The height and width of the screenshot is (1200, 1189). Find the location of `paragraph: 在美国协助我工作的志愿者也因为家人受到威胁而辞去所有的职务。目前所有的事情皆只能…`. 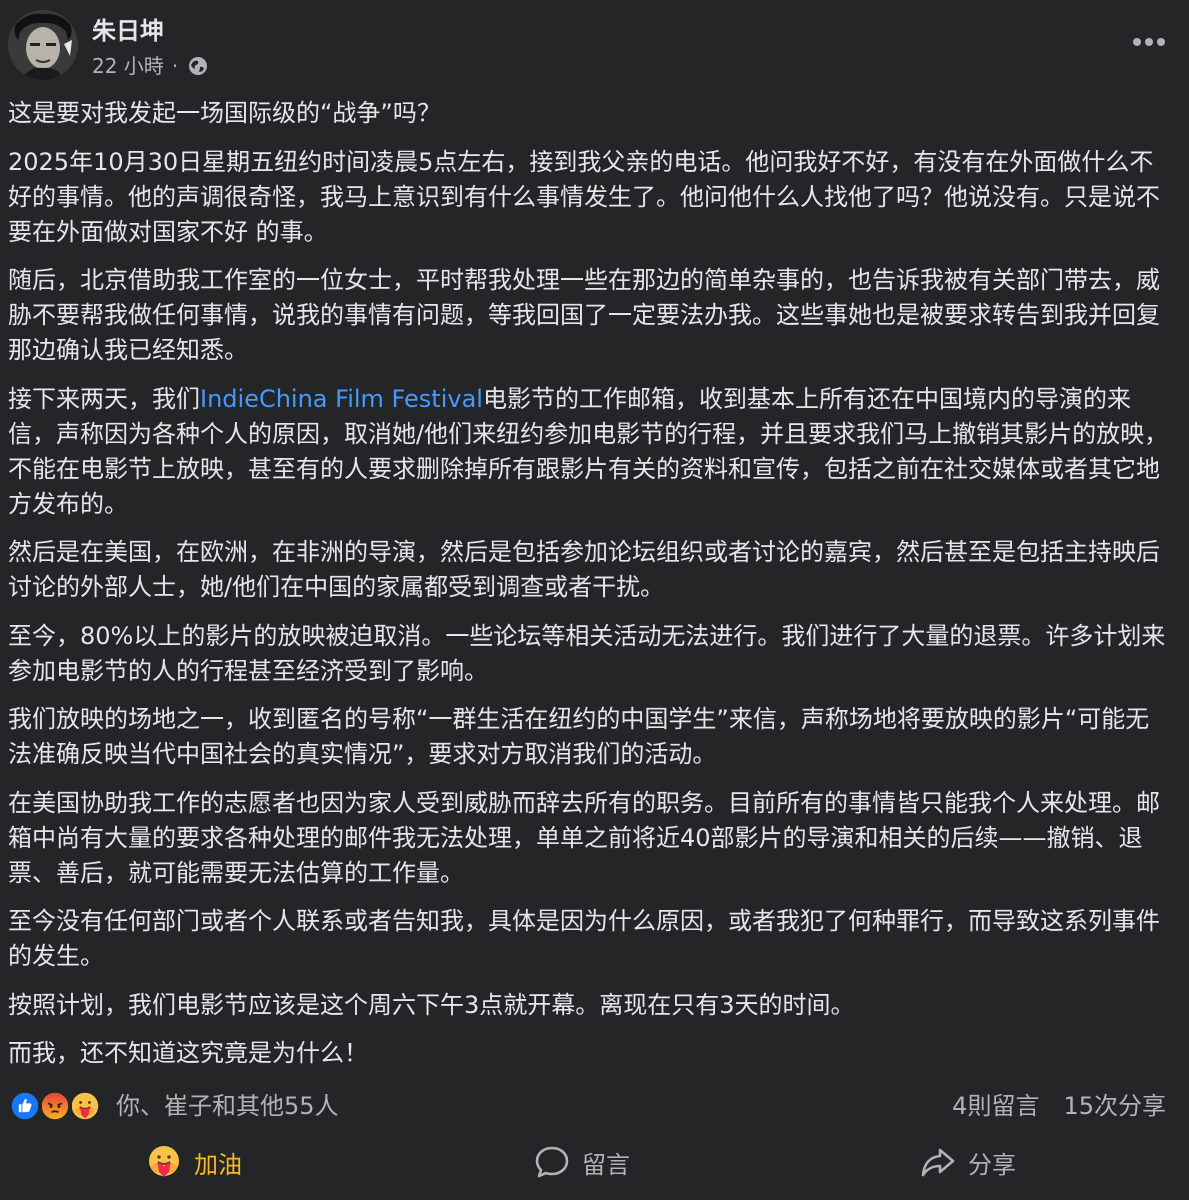

paragraph: 在美国协助我工作的志愿者也因为家人受到威胁而辞去所有的职务。目前所有的事情皆只能… is located at coordinates (584, 837).